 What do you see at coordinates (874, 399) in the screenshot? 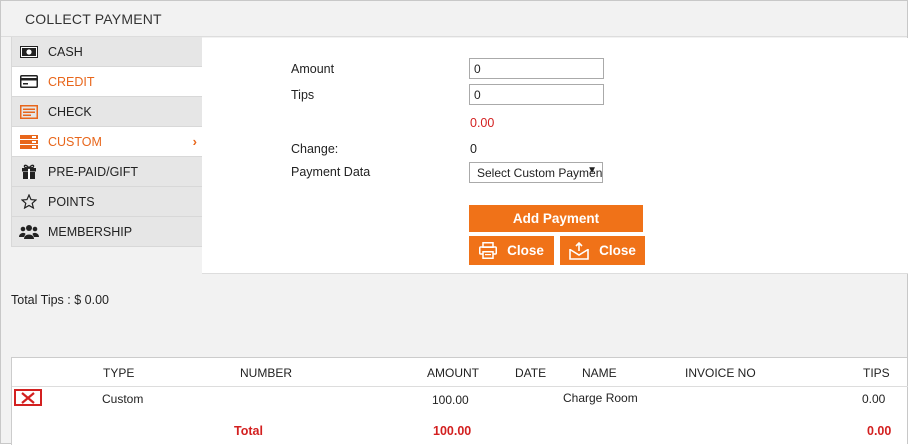
I see `row-tips: 0.00` at bounding box center [874, 399].